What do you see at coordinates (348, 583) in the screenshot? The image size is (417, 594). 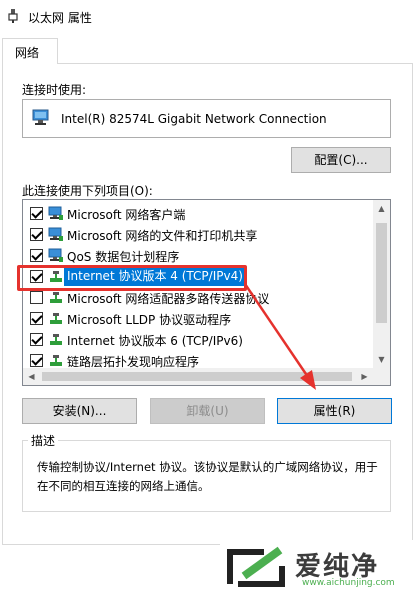 I see `watermark-url: www.aichunjing.com` at bounding box center [348, 583].